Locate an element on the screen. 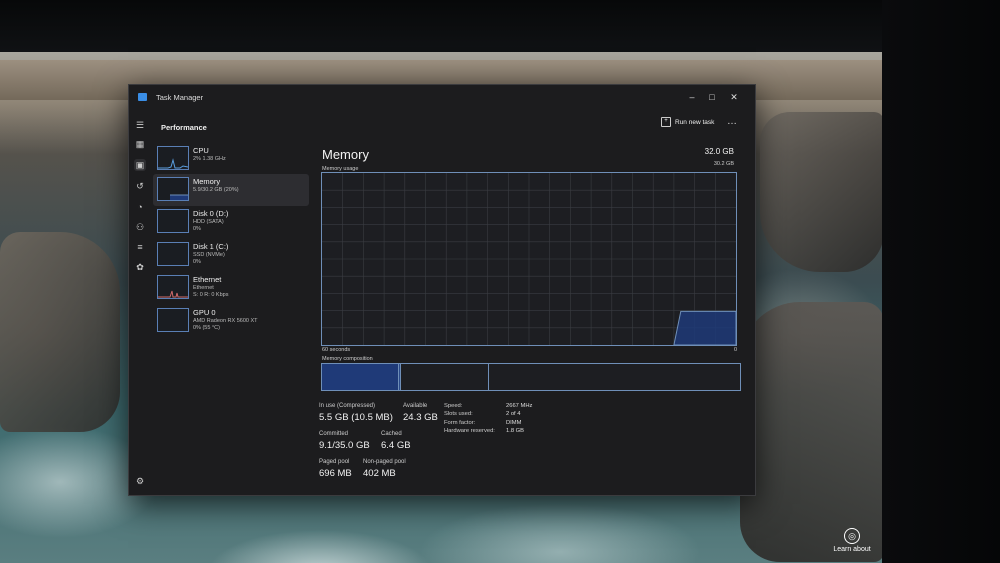 The image size is (1000, 563). stat-label: In use (Compressed) is located at coordinates (347, 406).